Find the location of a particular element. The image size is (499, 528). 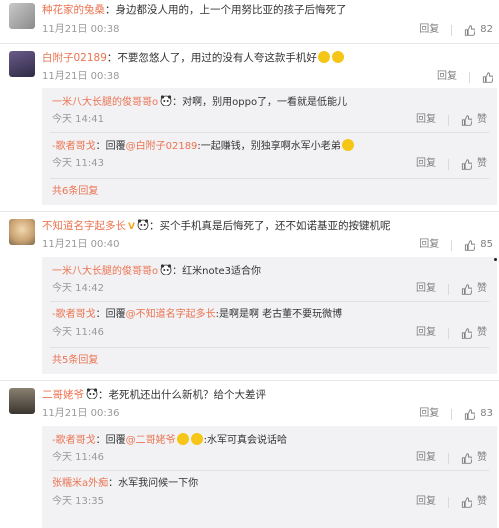

comment-header: 不知道名字起多长 V ：买个手机真是后悔死了，还不如诺基亚的按键机呢 is located at coordinates (216, 227).